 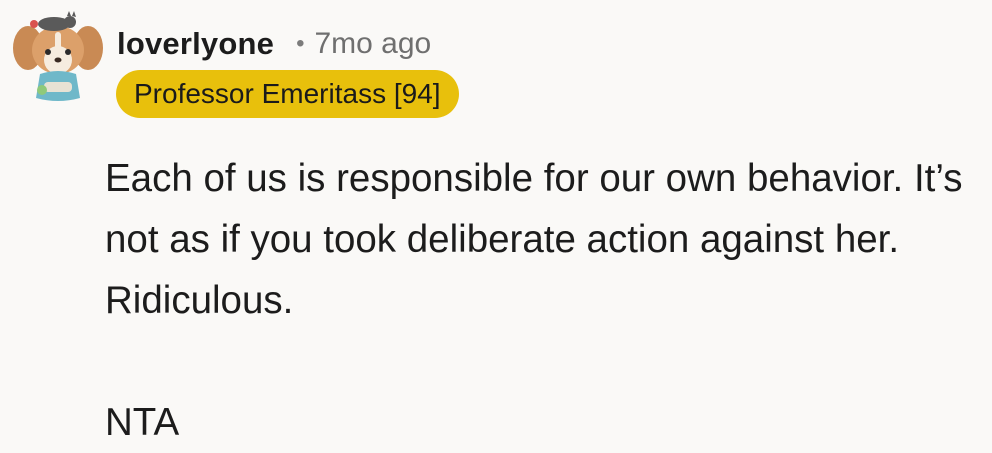 What do you see at coordinates (142, 422) in the screenshot?
I see `comment-paragraph: NTA` at bounding box center [142, 422].